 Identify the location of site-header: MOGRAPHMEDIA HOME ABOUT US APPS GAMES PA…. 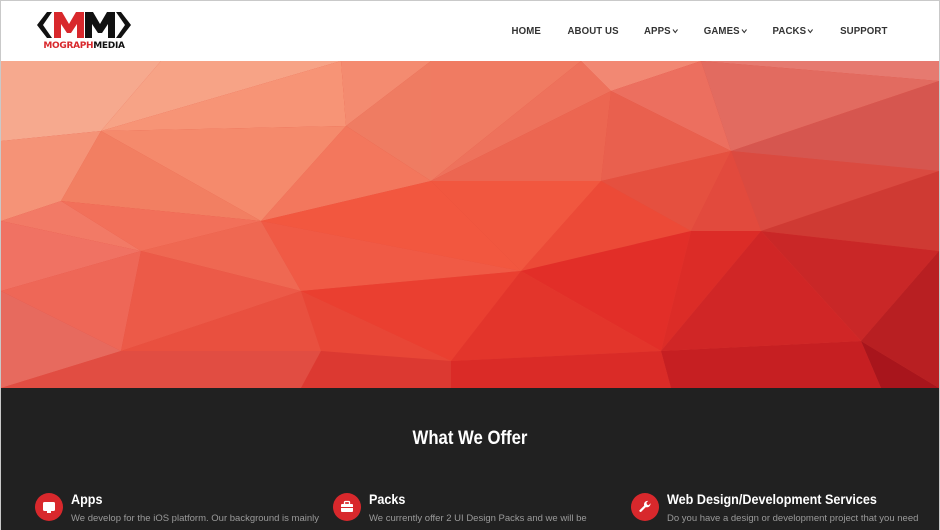
(470, 31).